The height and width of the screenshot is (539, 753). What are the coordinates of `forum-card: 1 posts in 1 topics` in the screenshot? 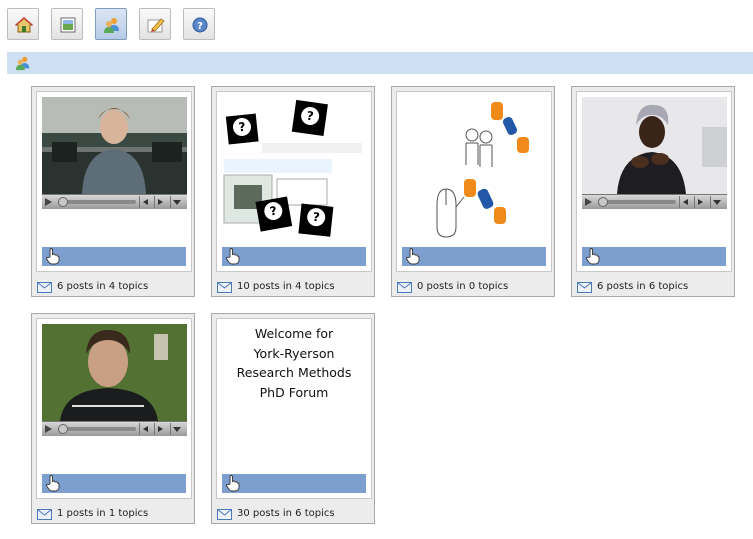 It's located at (113, 418).